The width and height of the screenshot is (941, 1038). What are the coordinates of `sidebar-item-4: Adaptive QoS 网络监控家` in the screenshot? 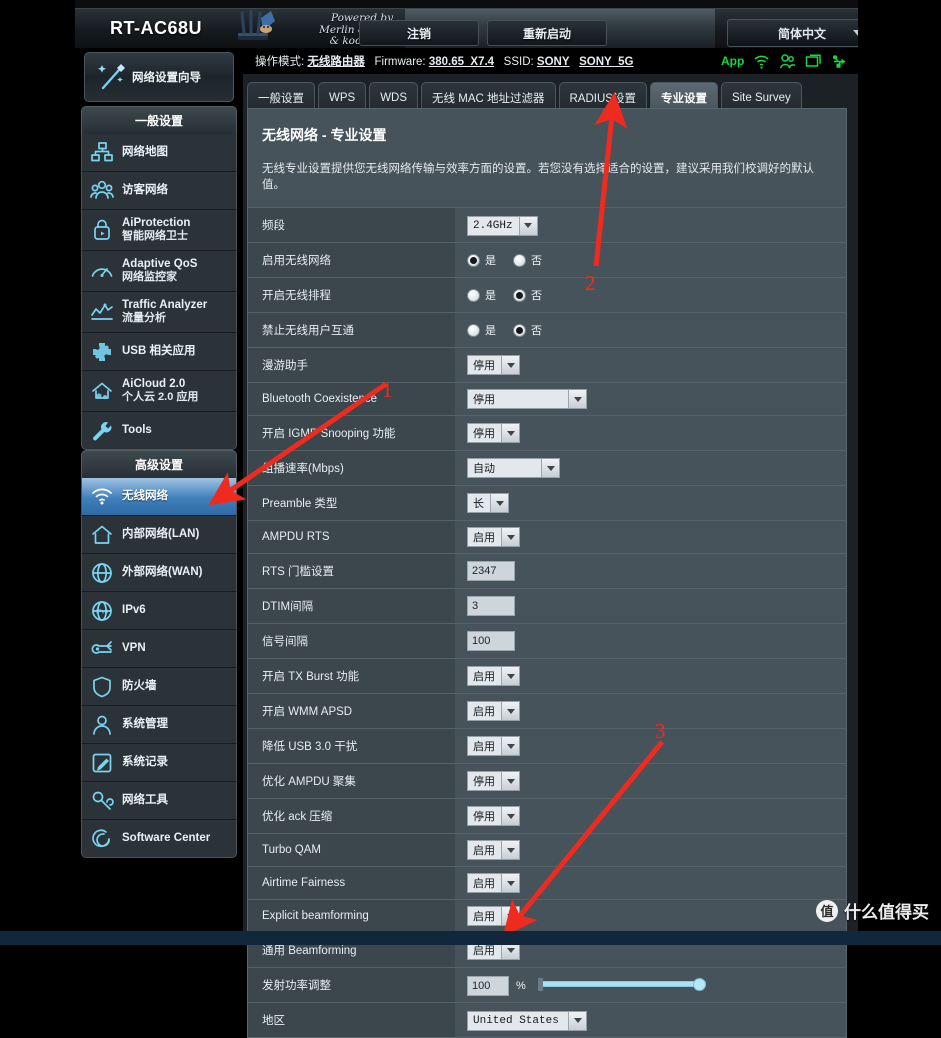 It's located at (159, 271).